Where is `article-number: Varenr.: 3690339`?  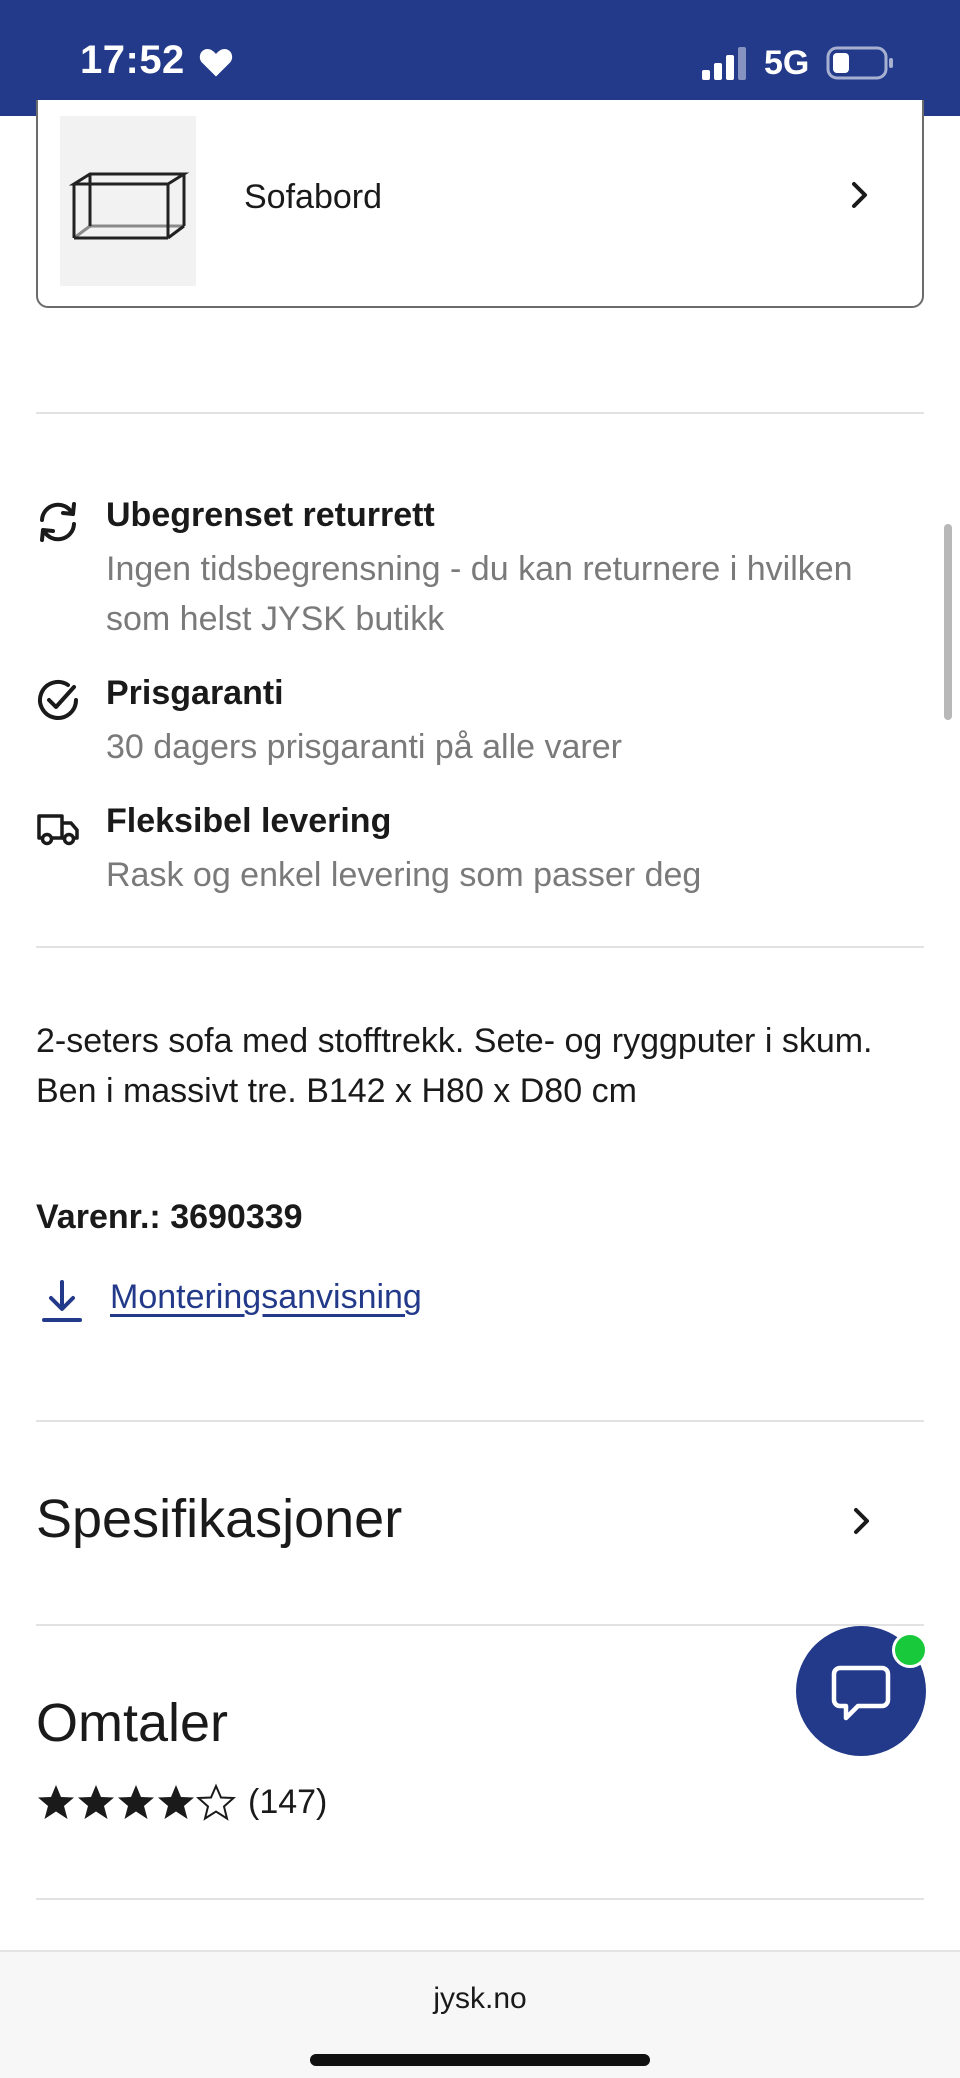
article-number: Varenr.: 3690339 is located at coordinates (169, 1217).